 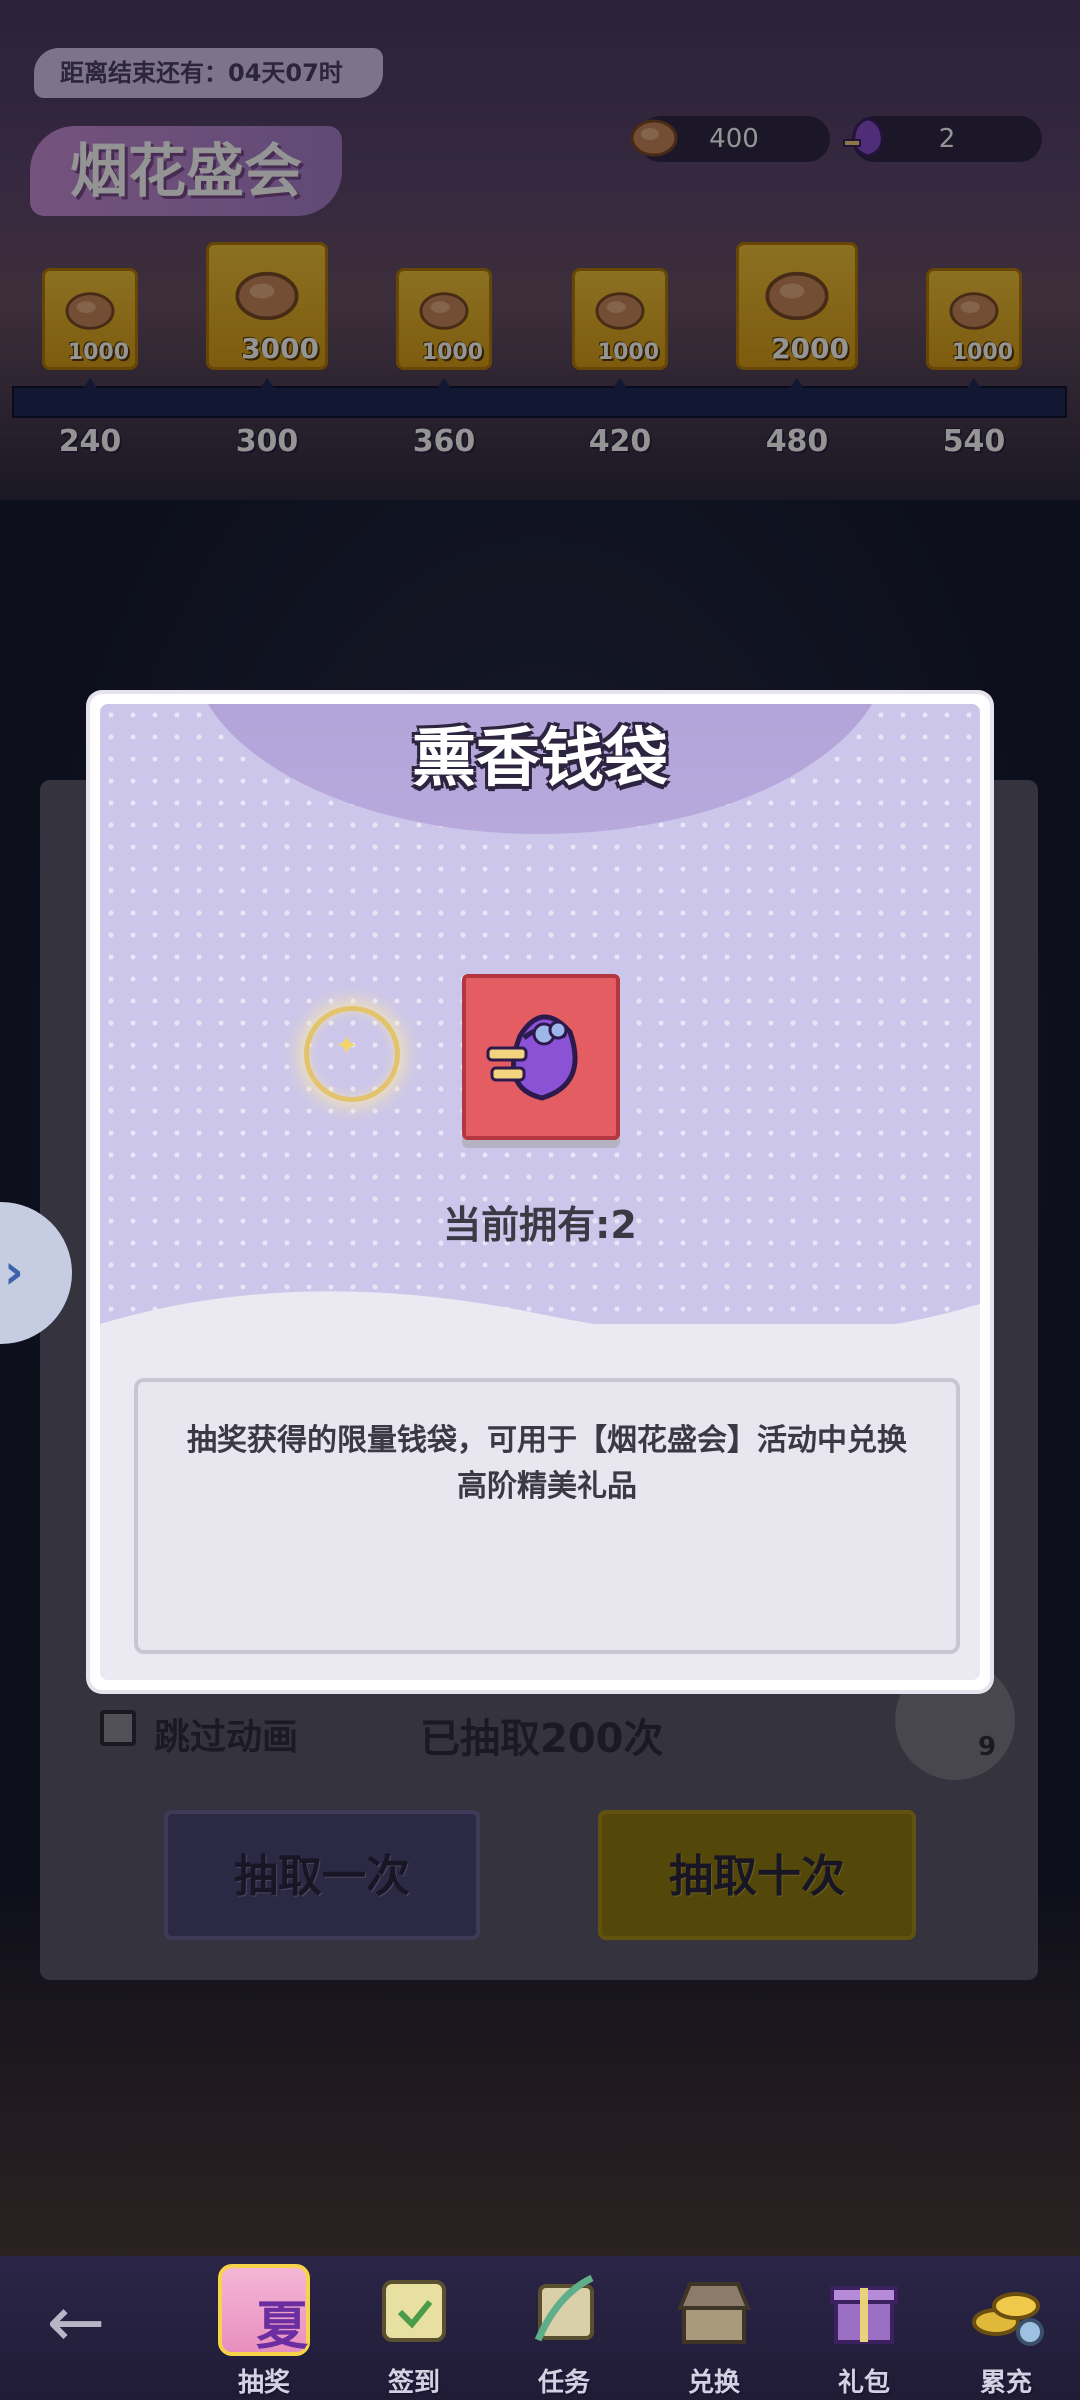 What do you see at coordinates (713, 2383) in the screenshot?
I see `nav-label: 兑换` at bounding box center [713, 2383].